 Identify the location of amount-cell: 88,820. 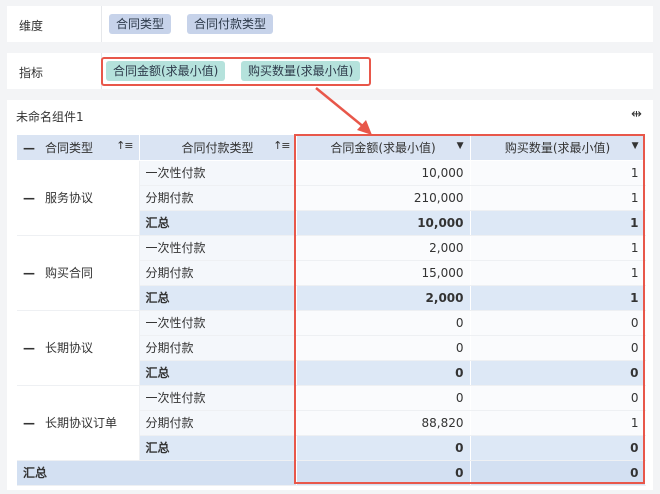
(383, 423).